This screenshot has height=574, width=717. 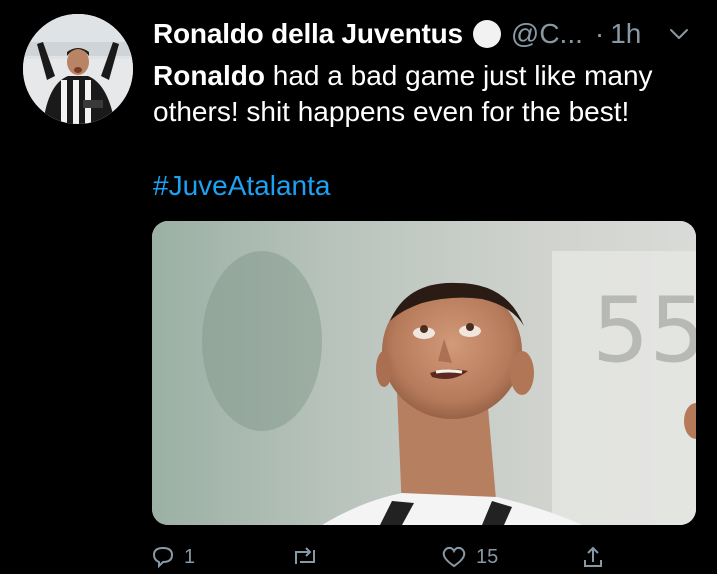 What do you see at coordinates (209, 75) in the screenshot?
I see `body-bold-name: Ronaldo` at bounding box center [209, 75].